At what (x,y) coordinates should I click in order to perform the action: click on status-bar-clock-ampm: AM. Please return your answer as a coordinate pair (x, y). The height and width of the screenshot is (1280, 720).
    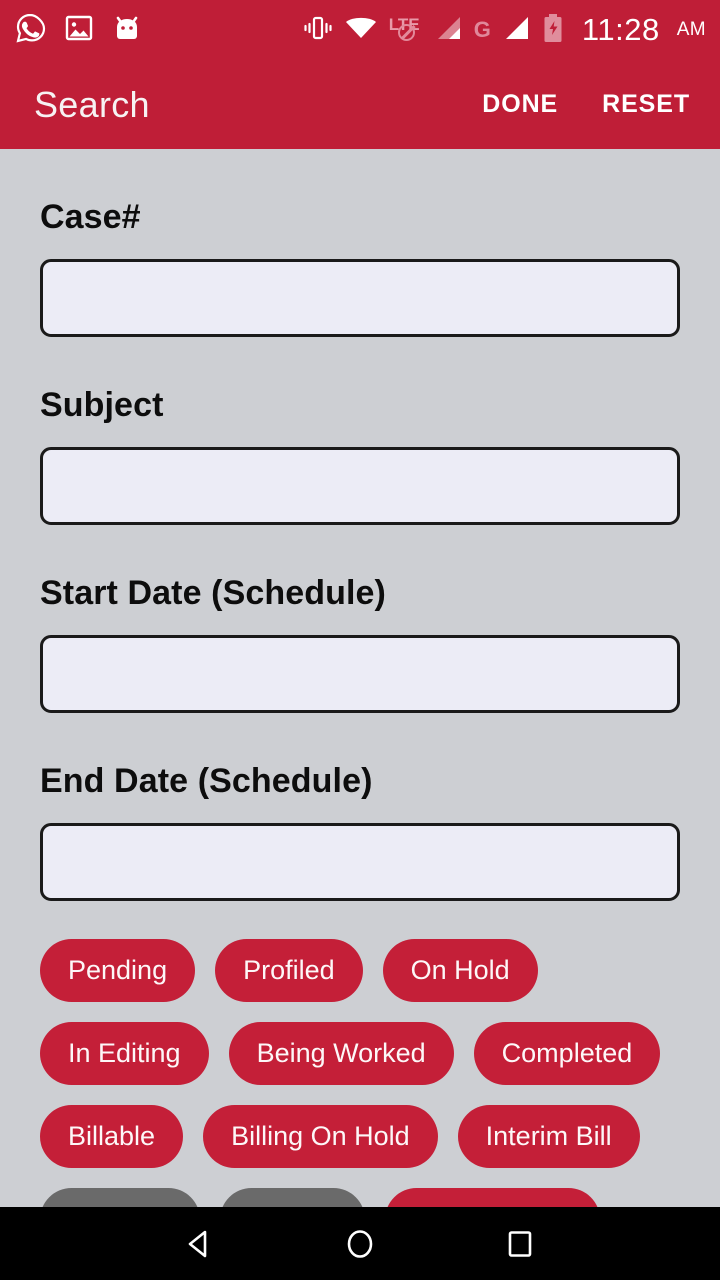
    Looking at the image, I should click on (691, 29).